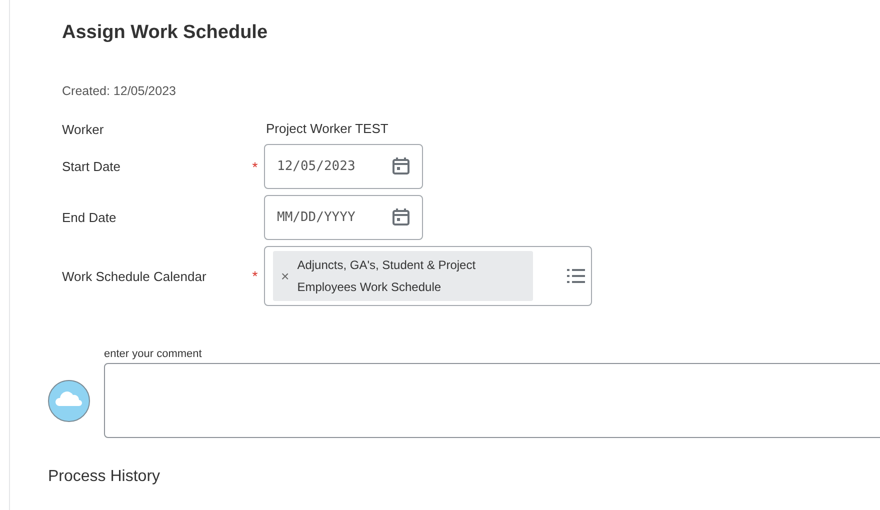  Describe the element at coordinates (90, 217) in the screenshot. I see `field-label: End Date` at that location.